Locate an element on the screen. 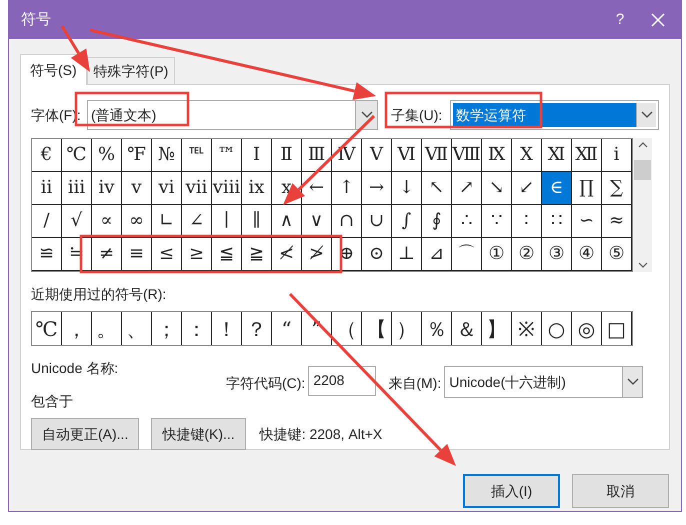 The height and width of the screenshot is (525, 686). recent-symbol-cell: ， is located at coordinates (77, 328).